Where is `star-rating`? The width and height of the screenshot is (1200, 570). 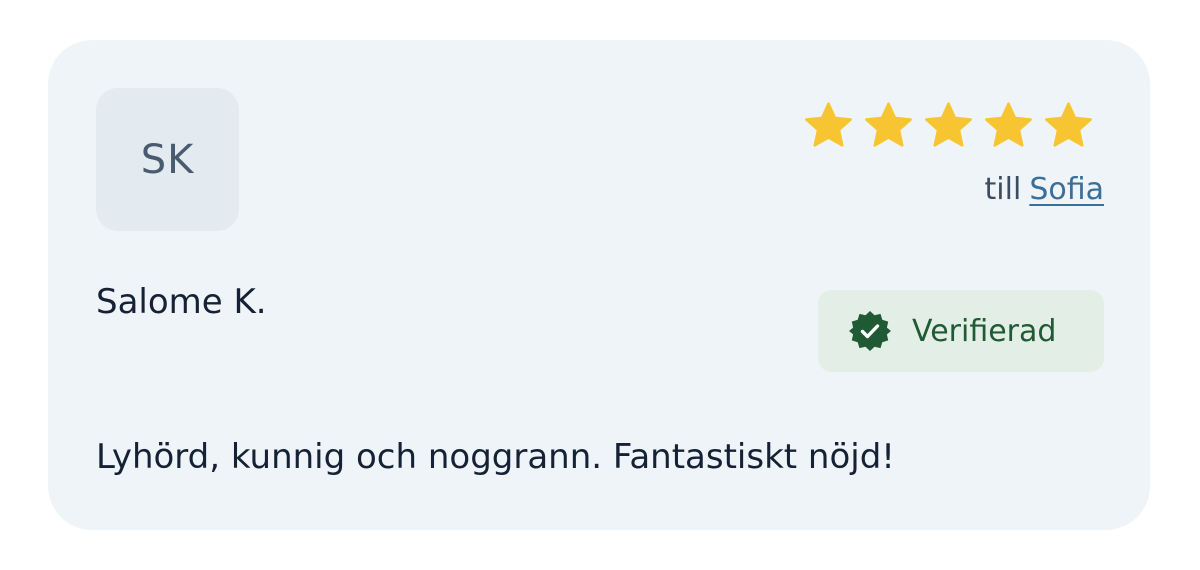
star-rating is located at coordinates (948, 126).